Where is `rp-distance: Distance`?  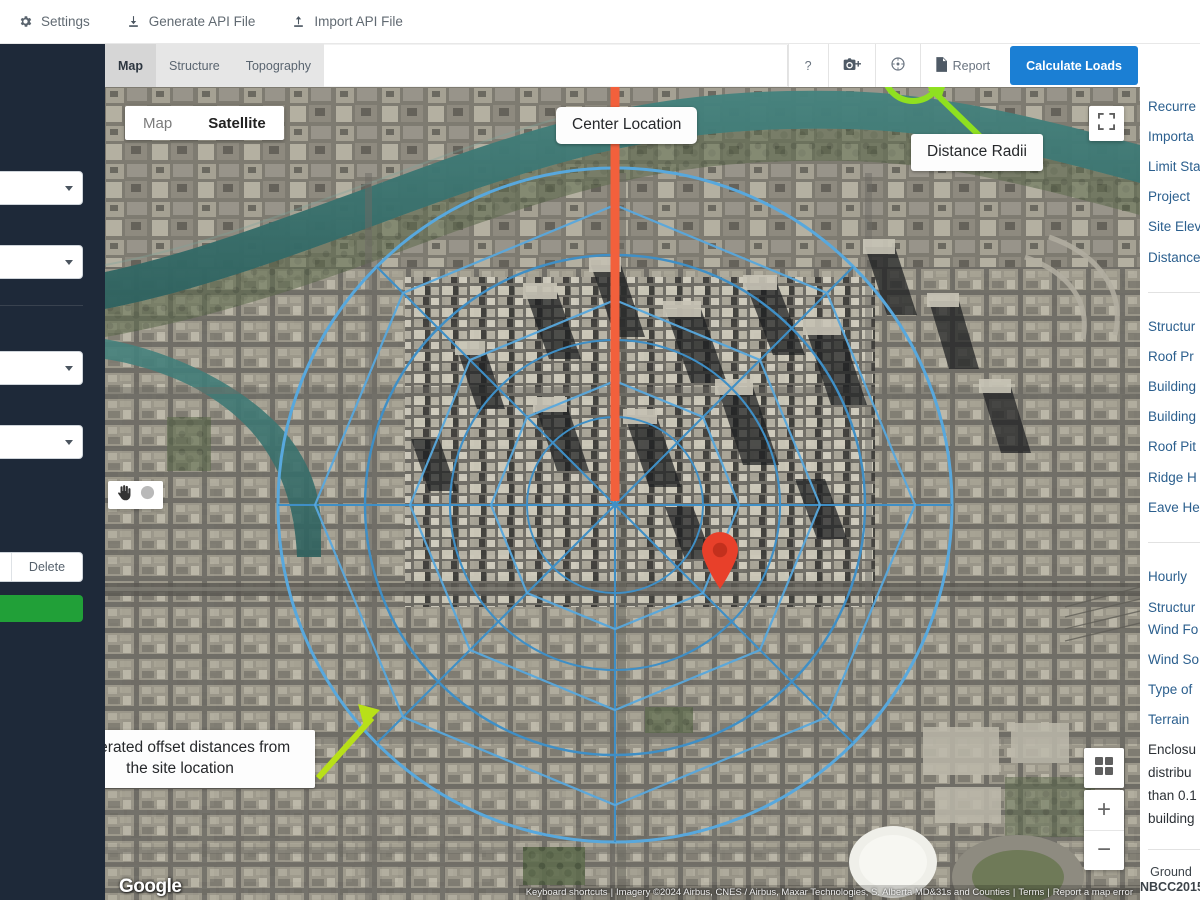
rp-distance: Distance is located at coordinates (1174, 257).